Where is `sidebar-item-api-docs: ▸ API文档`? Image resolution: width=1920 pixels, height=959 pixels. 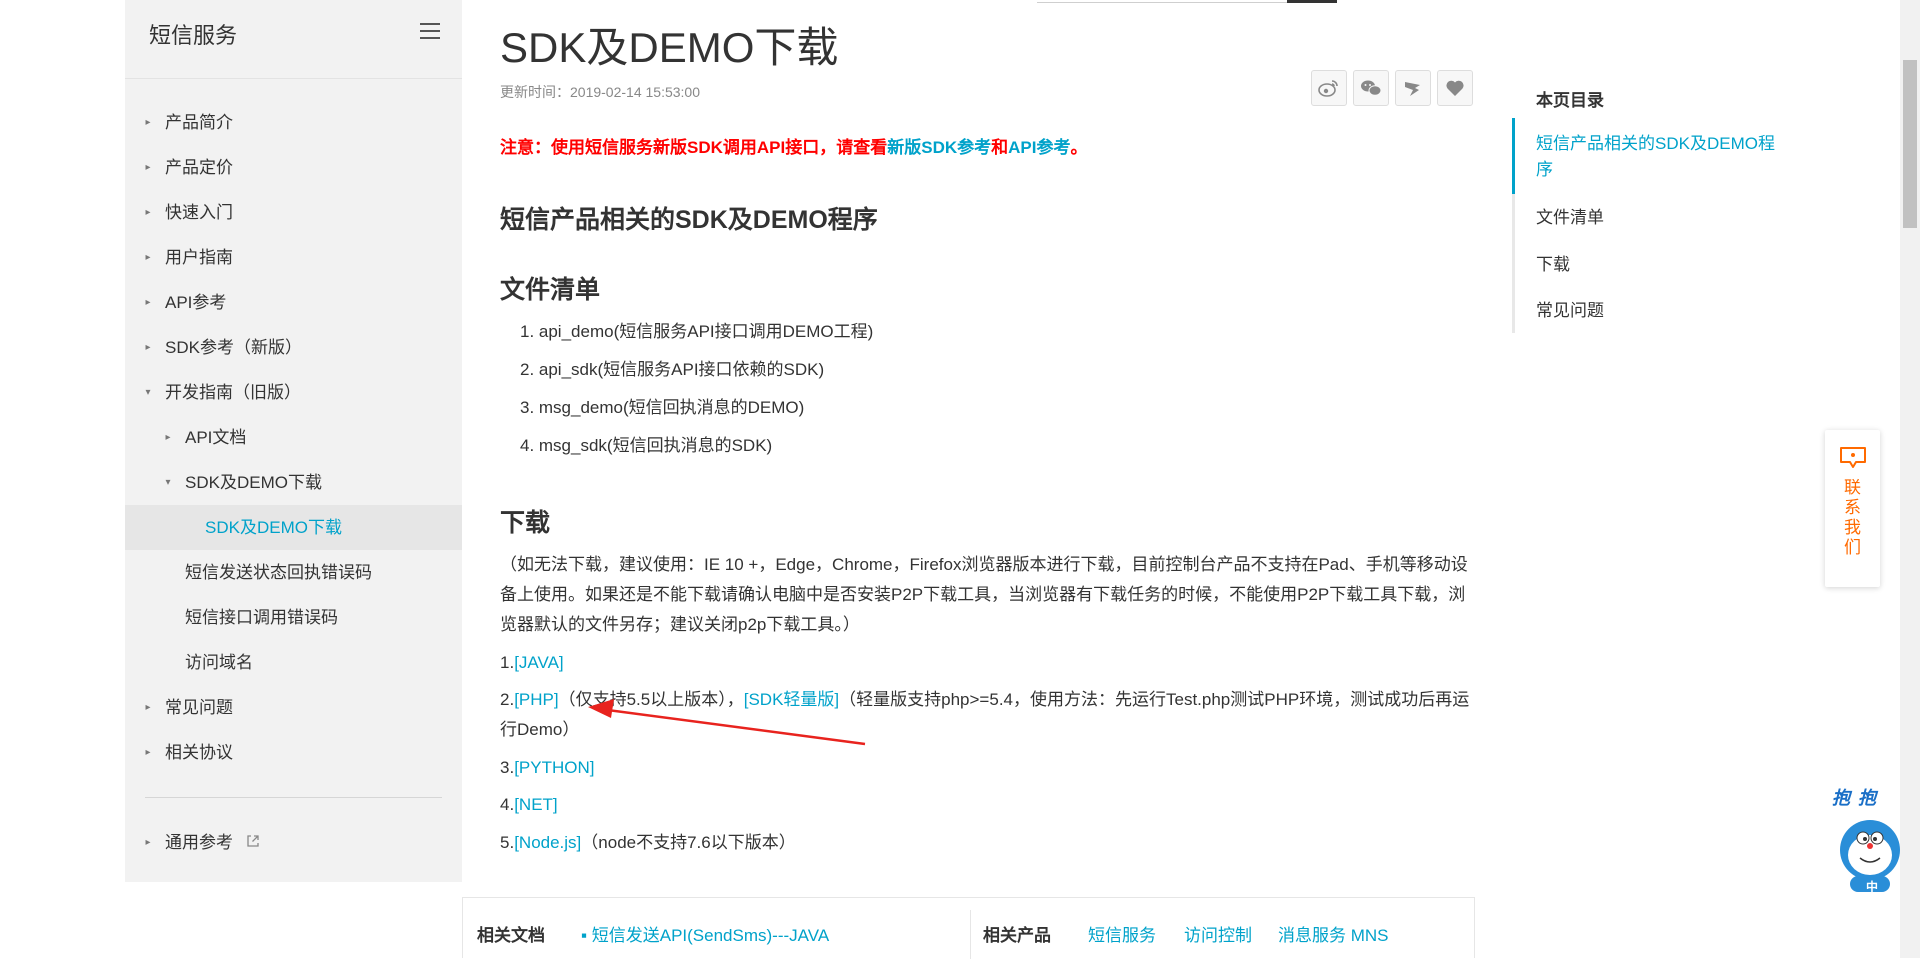
sidebar-item-api-docs: ▸ API文档 is located at coordinates (293, 437).